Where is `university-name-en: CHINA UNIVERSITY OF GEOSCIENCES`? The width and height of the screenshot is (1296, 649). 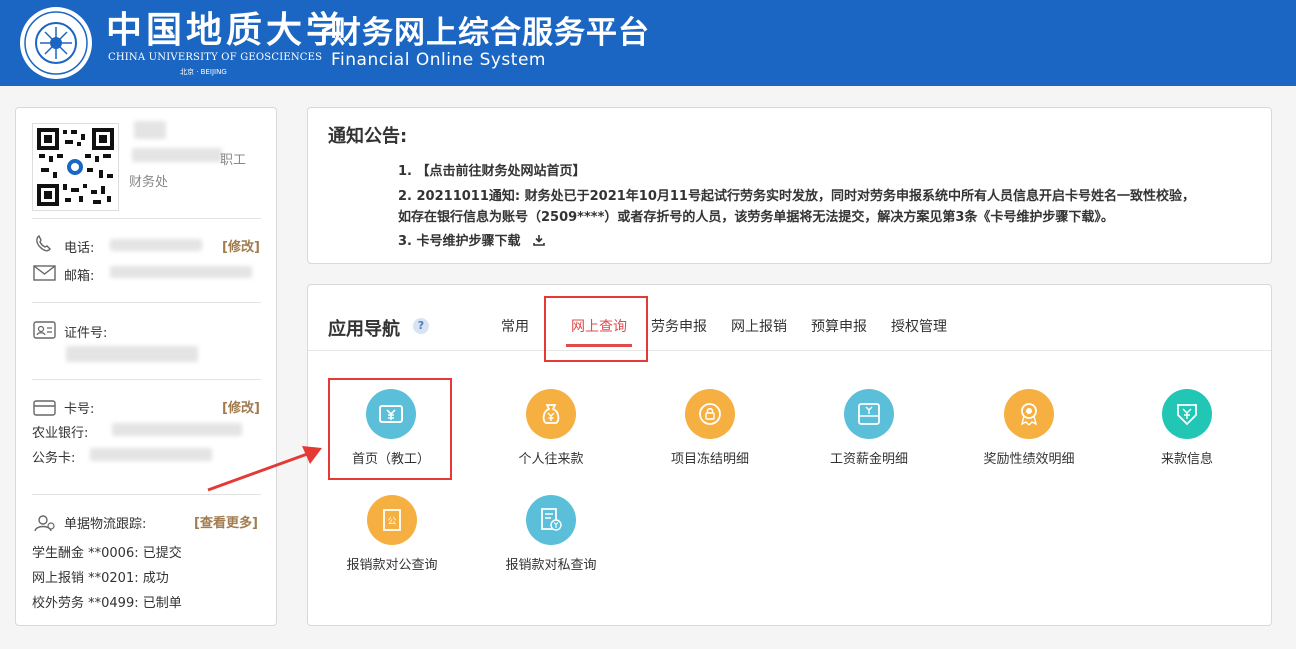 university-name-en: CHINA UNIVERSITY OF GEOSCIENCES is located at coordinates (215, 57).